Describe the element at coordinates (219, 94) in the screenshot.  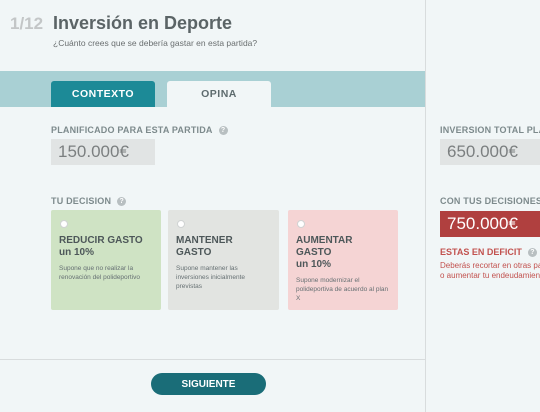
I see `tab-opina: OPINA` at that location.